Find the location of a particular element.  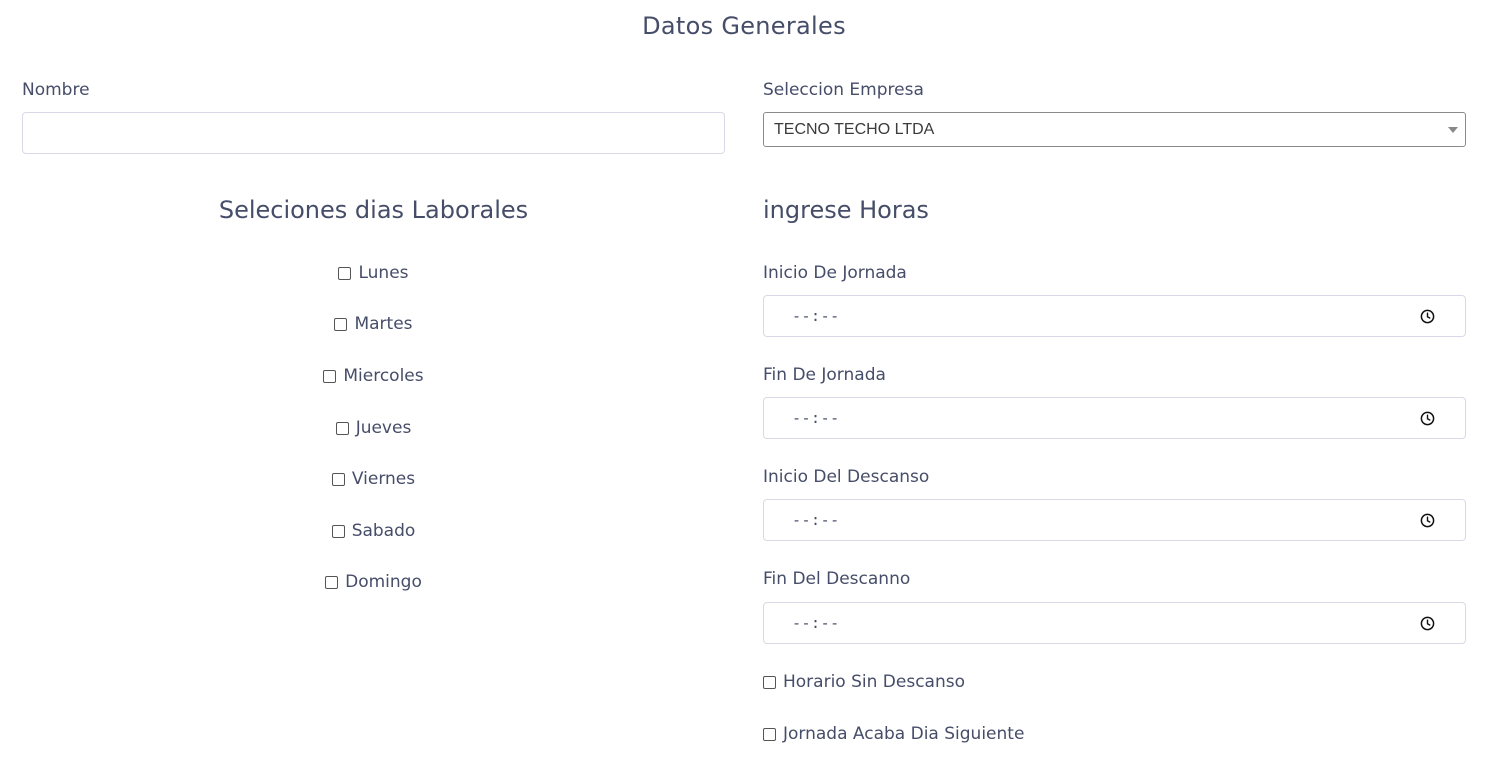

checkbox-jueves is located at coordinates (342, 428).